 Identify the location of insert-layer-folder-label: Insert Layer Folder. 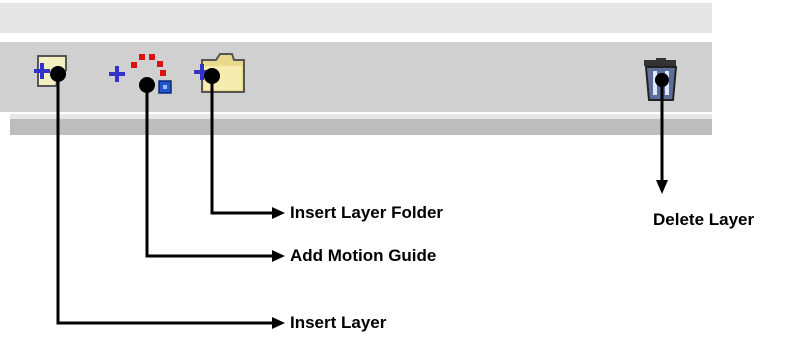
(367, 212).